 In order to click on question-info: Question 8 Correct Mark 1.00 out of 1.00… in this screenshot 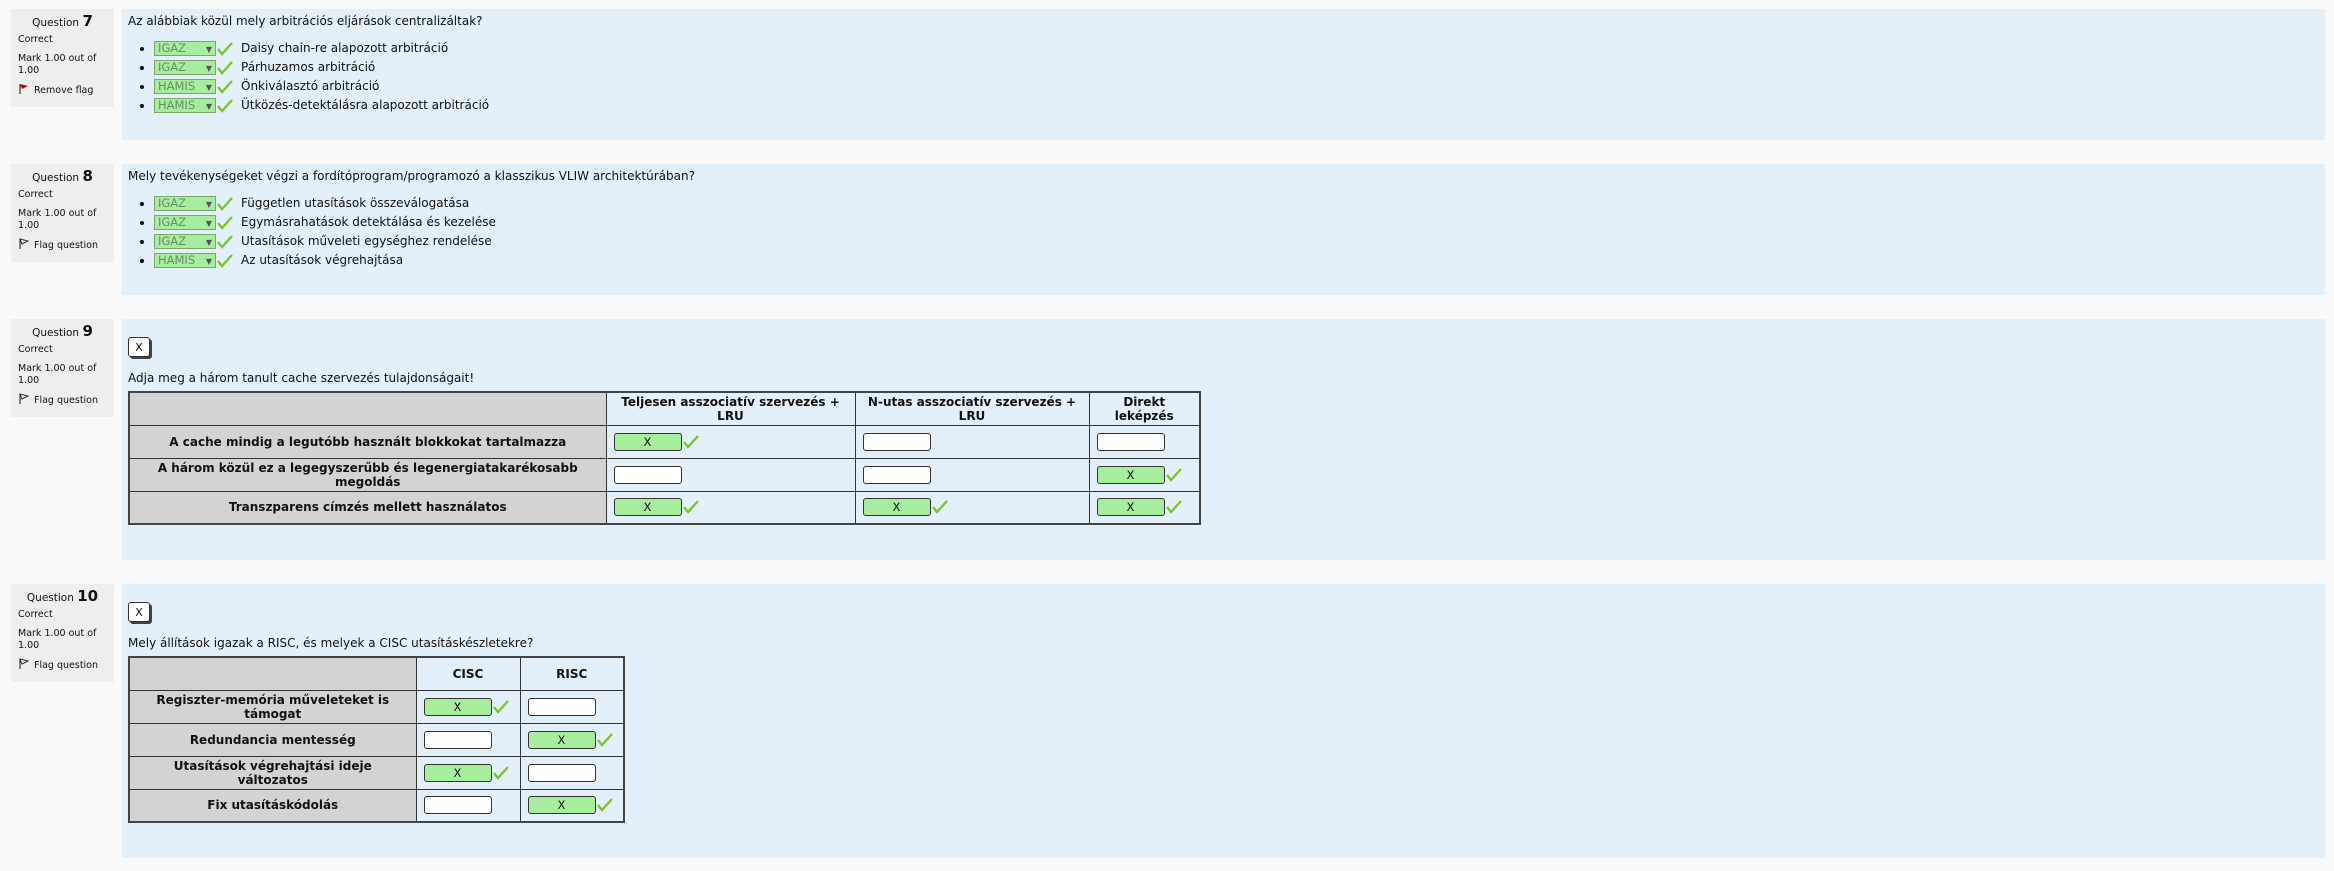, I will do `click(62, 213)`.